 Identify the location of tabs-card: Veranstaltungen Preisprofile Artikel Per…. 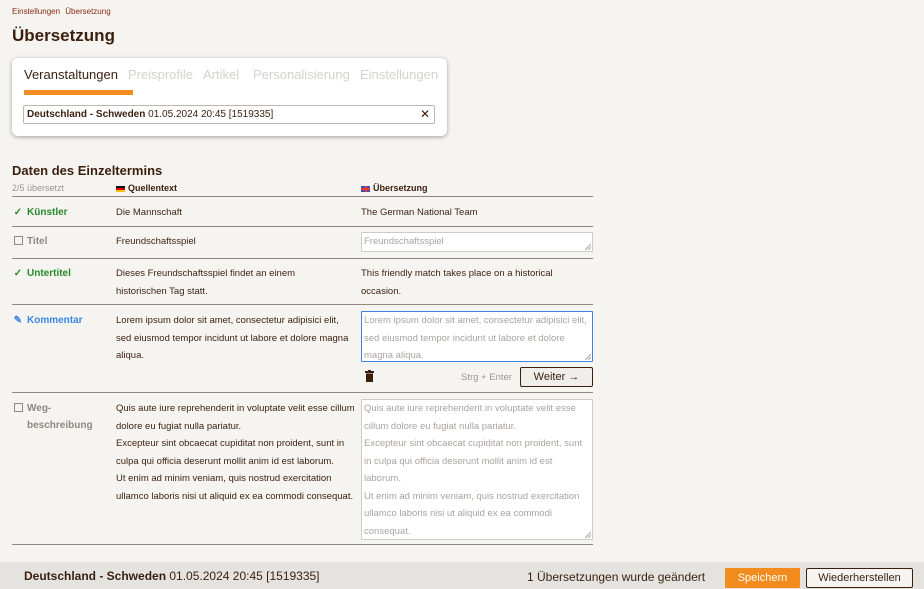
(229, 97).